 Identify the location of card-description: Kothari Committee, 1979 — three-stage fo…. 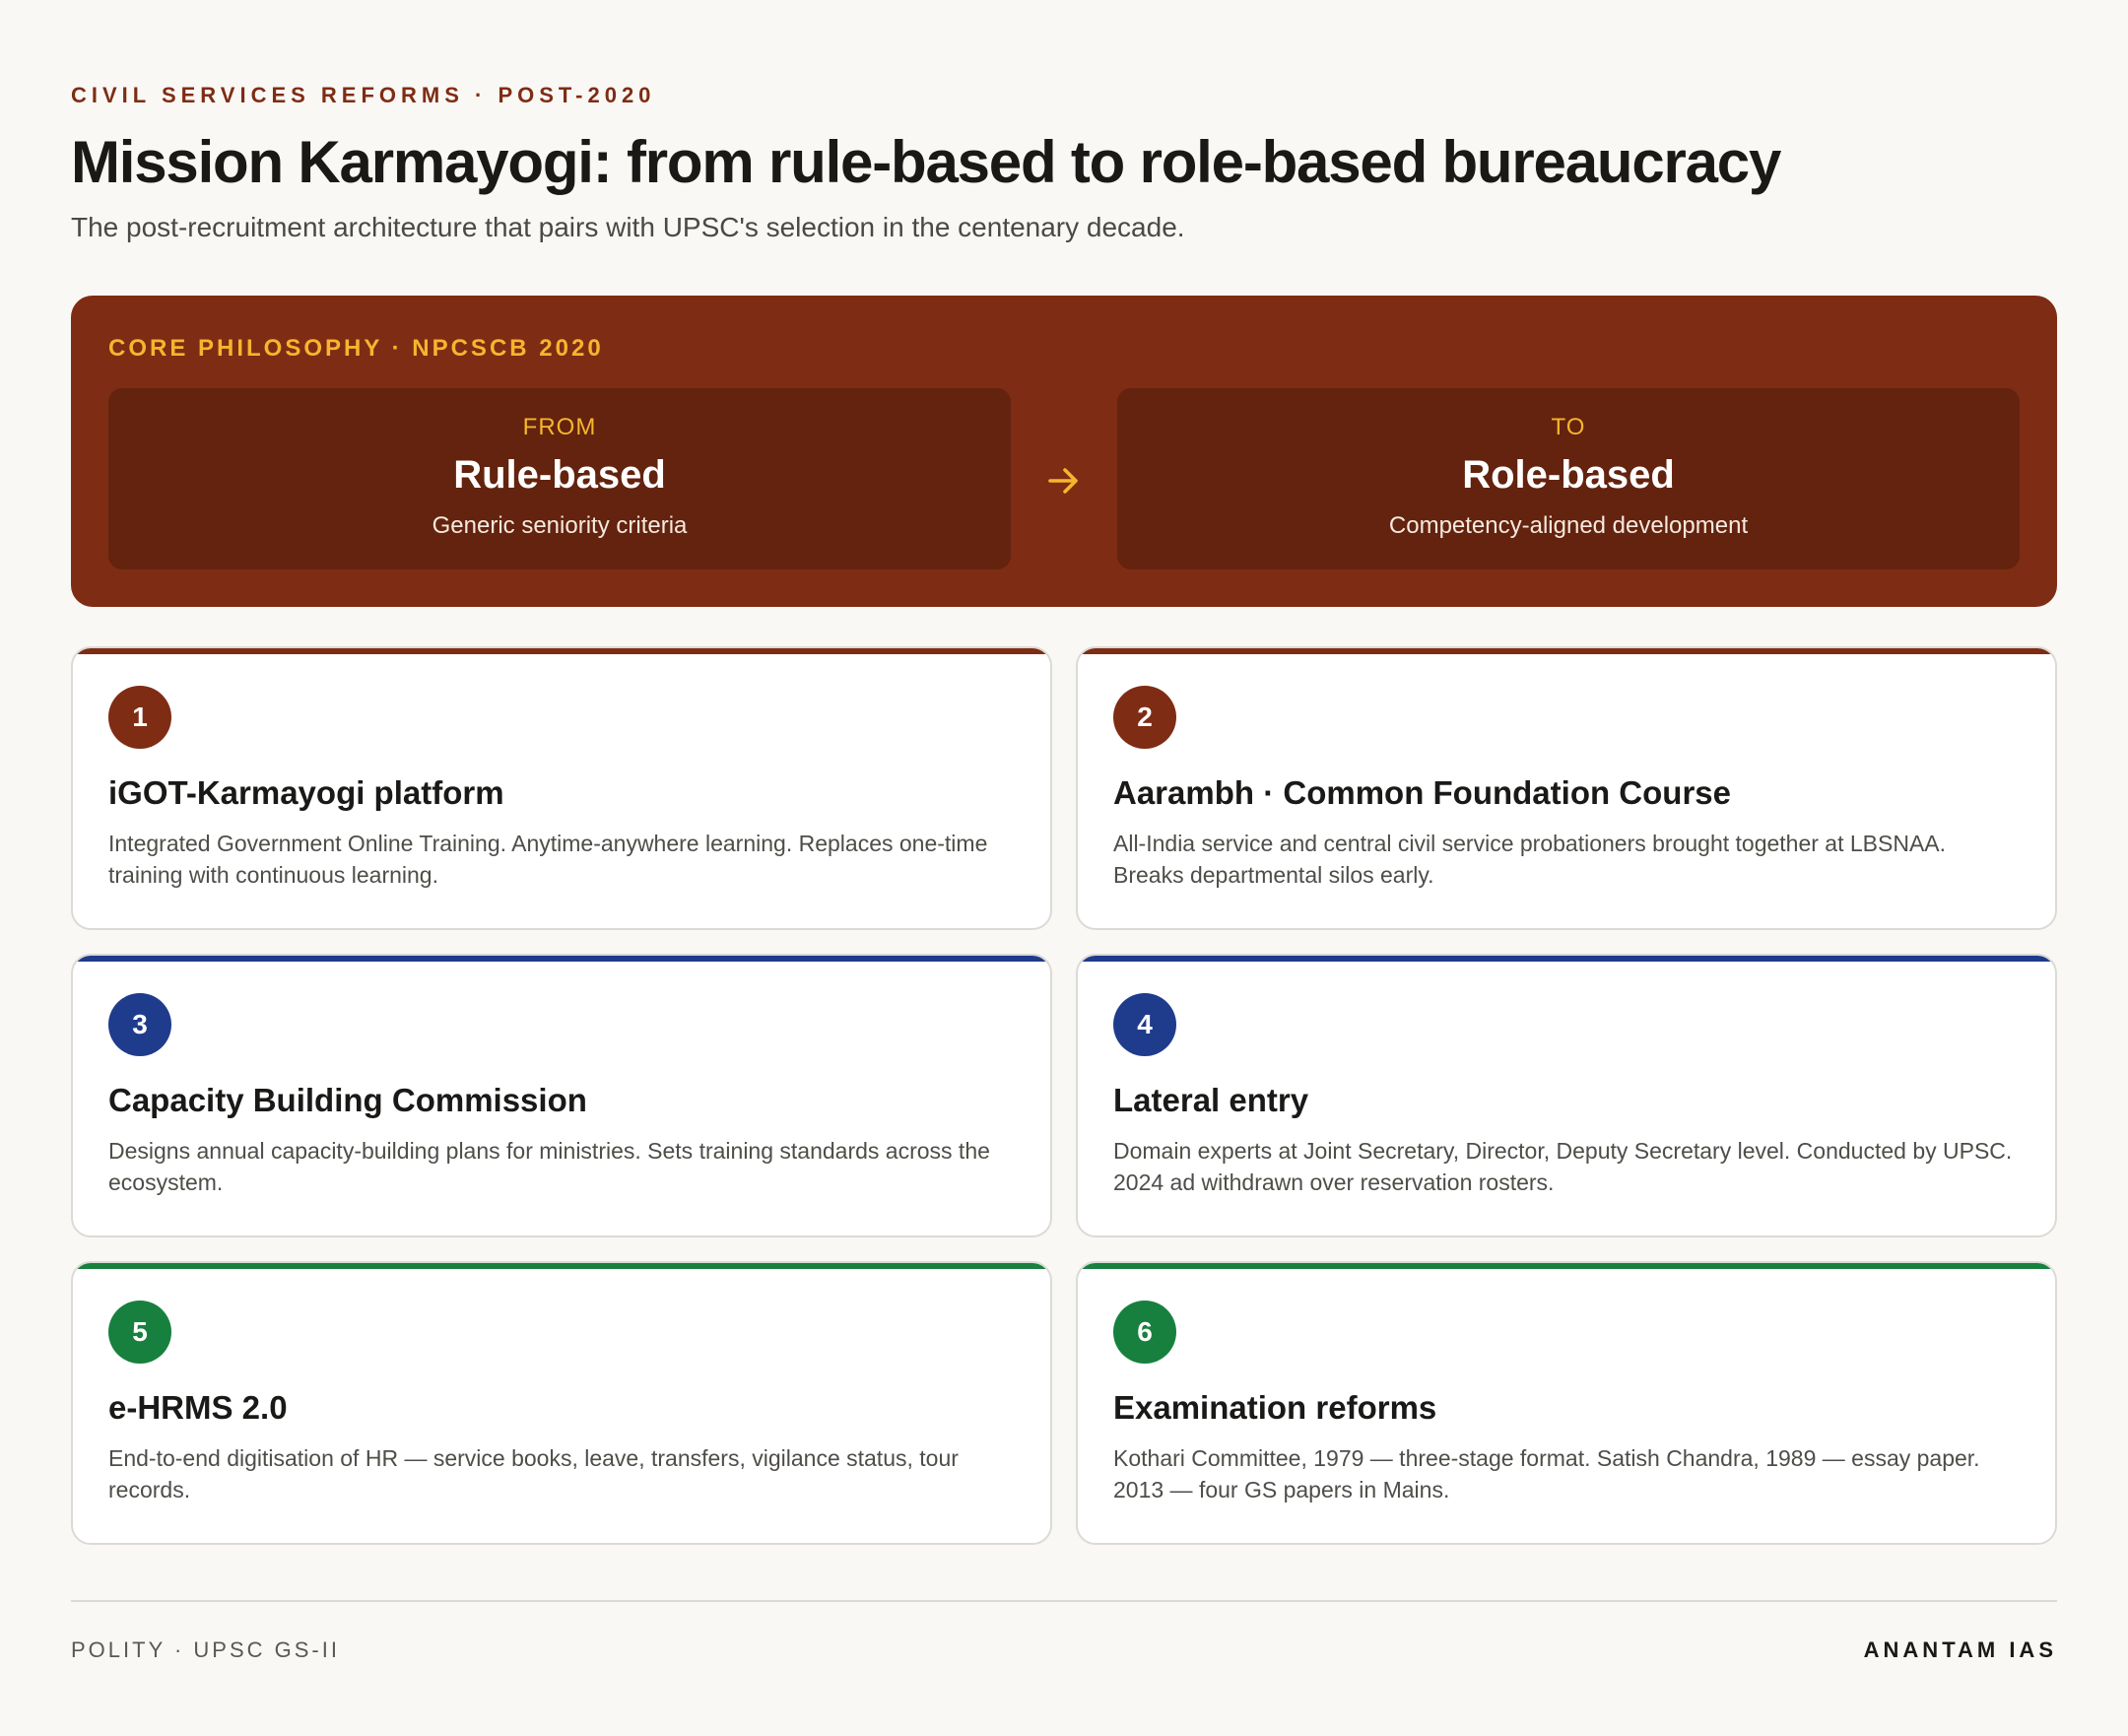
(1546, 1473).